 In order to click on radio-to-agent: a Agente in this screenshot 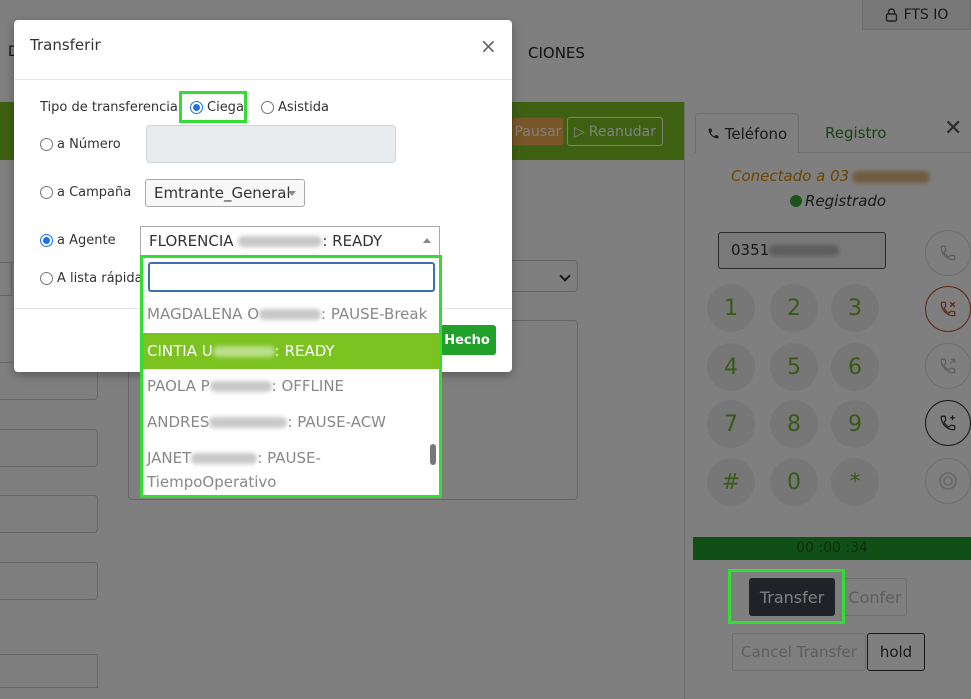, I will do `click(78, 240)`.